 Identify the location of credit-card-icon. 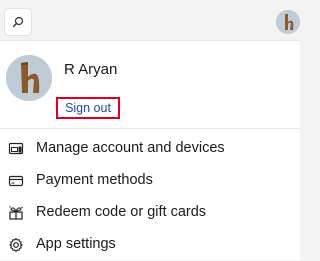
(16, 181).